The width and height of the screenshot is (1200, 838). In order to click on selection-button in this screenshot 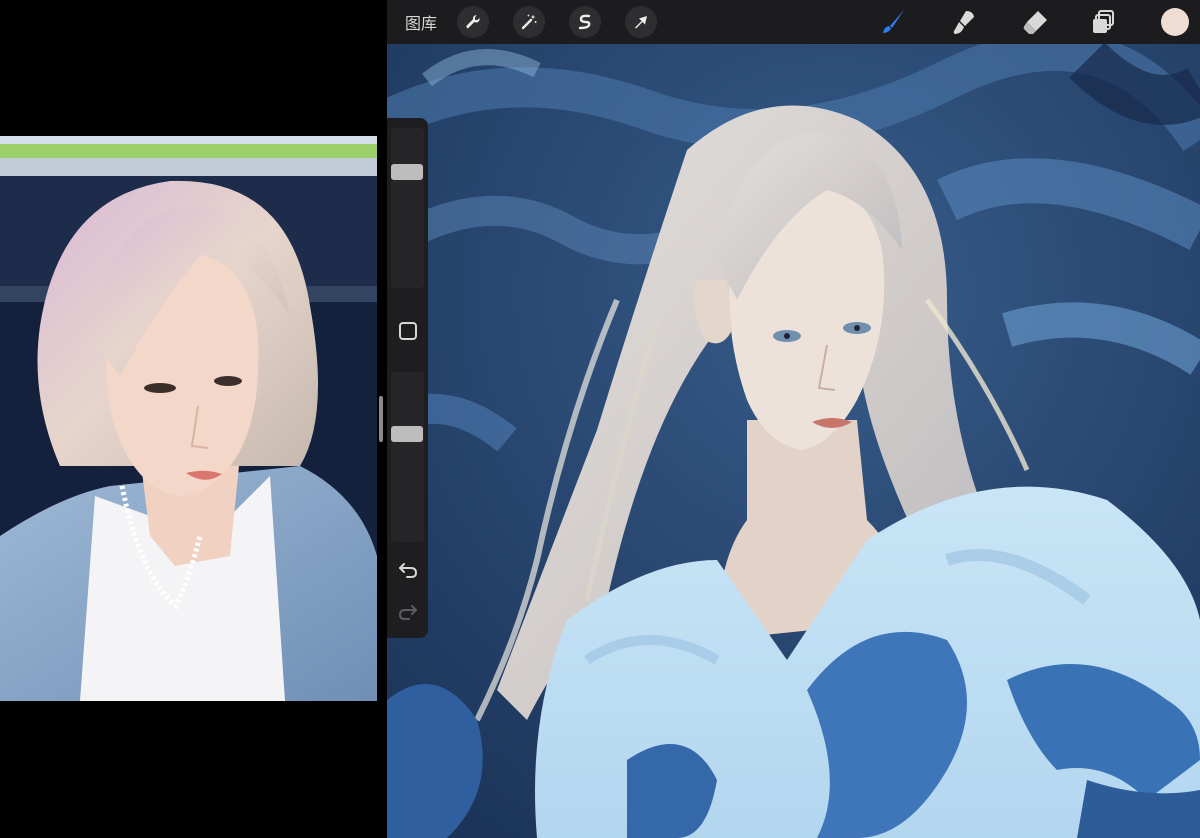, I will do `click(585, 22)`.